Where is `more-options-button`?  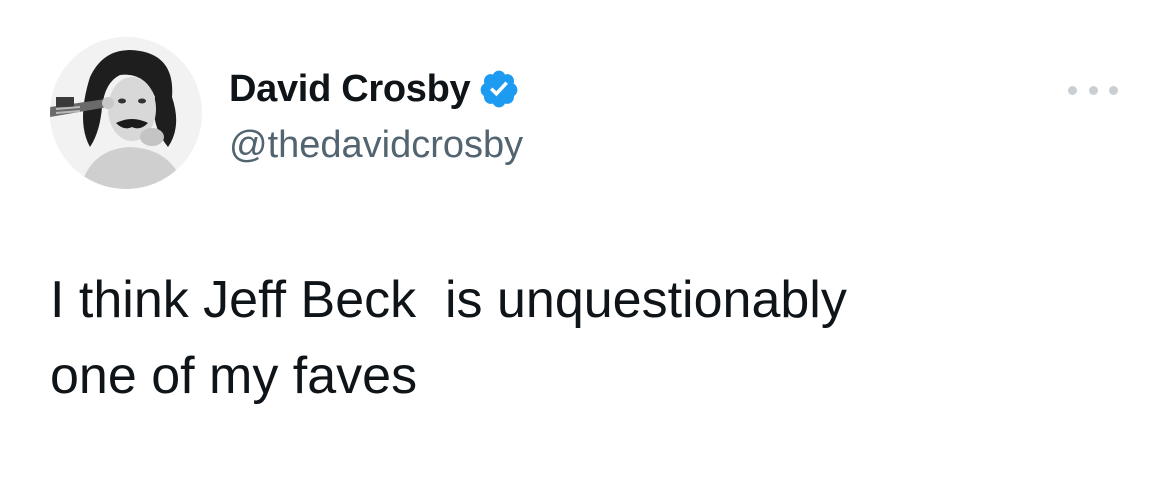
more-options-button is located at coordinates (1093, 90).